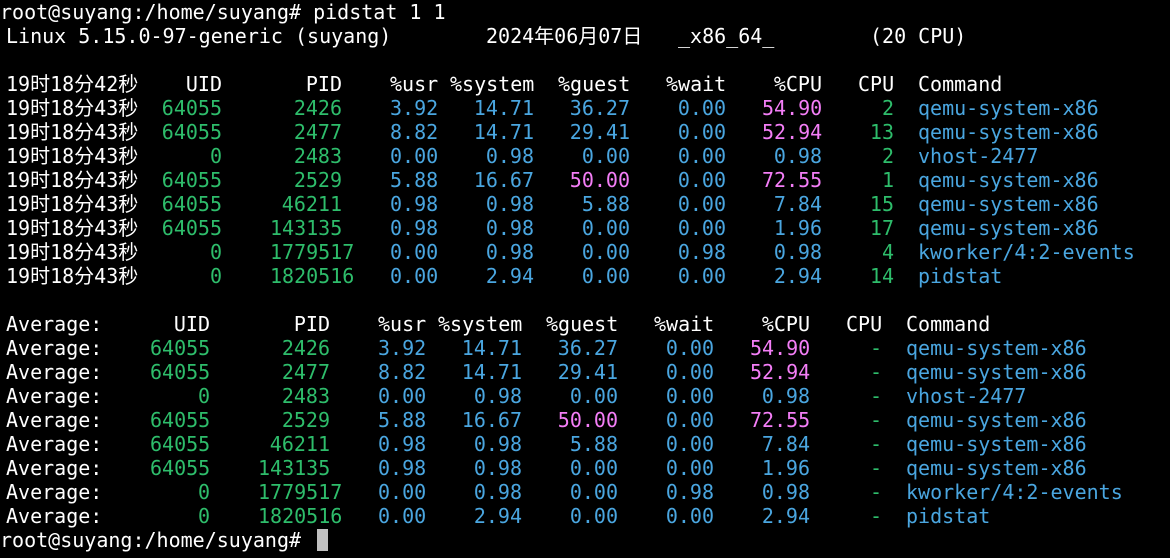 This screenshot has width=1170, height=558. I want to click on row-system: 16.67, so click(503, 180).